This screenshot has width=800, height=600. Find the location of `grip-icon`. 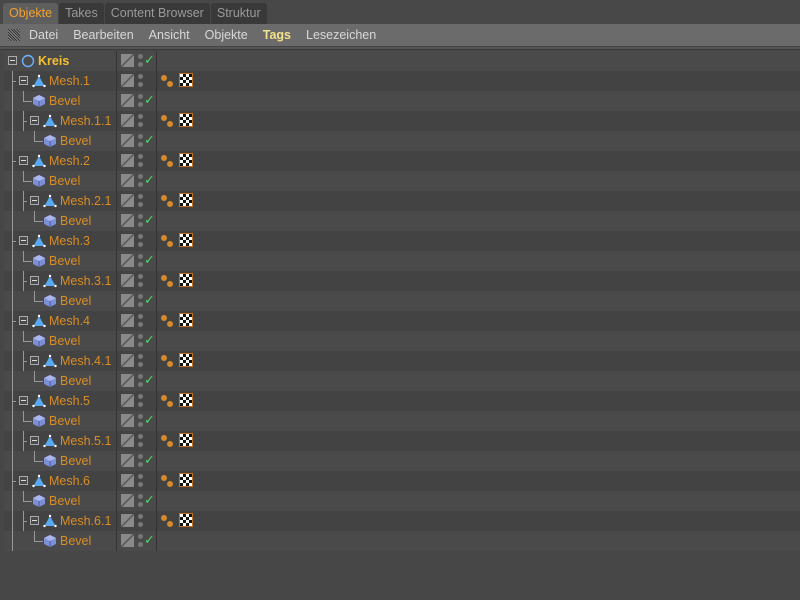

grip-icon is located at coordinates (14, 35).